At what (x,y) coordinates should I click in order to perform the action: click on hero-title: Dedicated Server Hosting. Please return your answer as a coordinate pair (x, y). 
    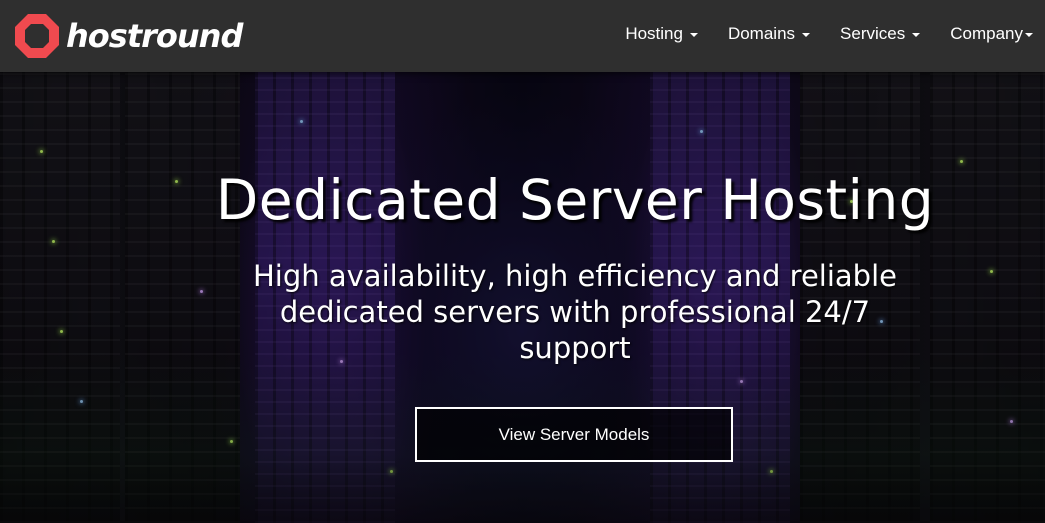
    Looking at the image, I should click on (575, 200).